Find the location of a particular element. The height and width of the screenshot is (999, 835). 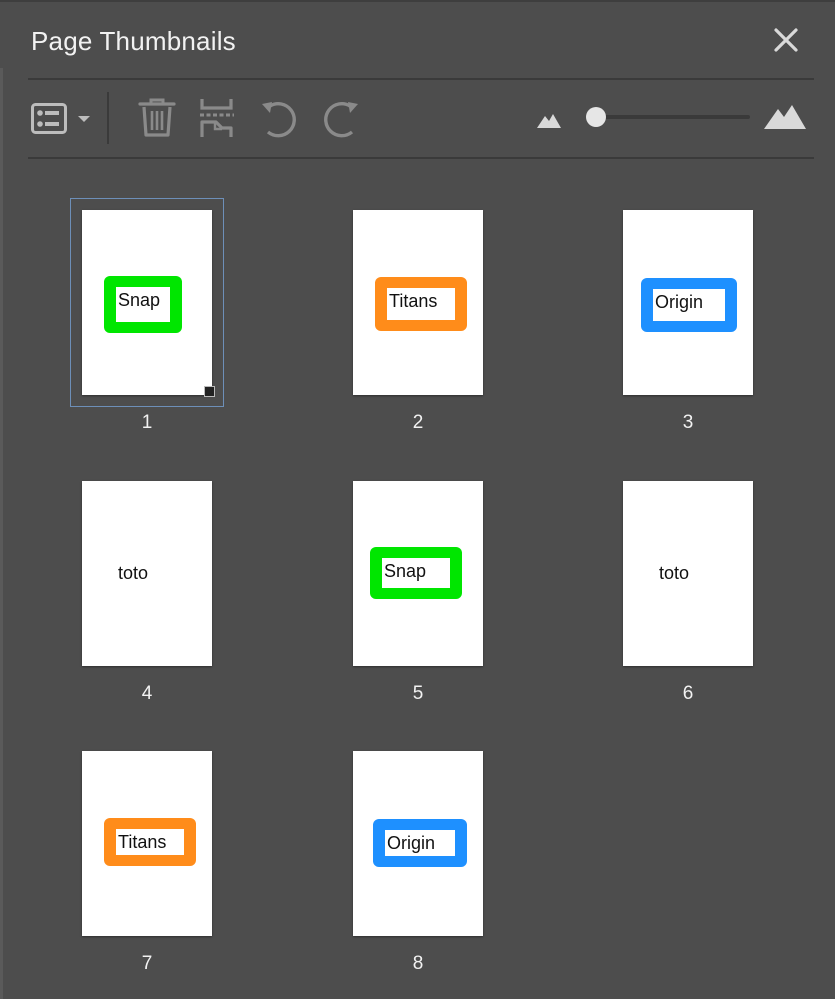

zoom-out-button is located at coordinates (549, 119).